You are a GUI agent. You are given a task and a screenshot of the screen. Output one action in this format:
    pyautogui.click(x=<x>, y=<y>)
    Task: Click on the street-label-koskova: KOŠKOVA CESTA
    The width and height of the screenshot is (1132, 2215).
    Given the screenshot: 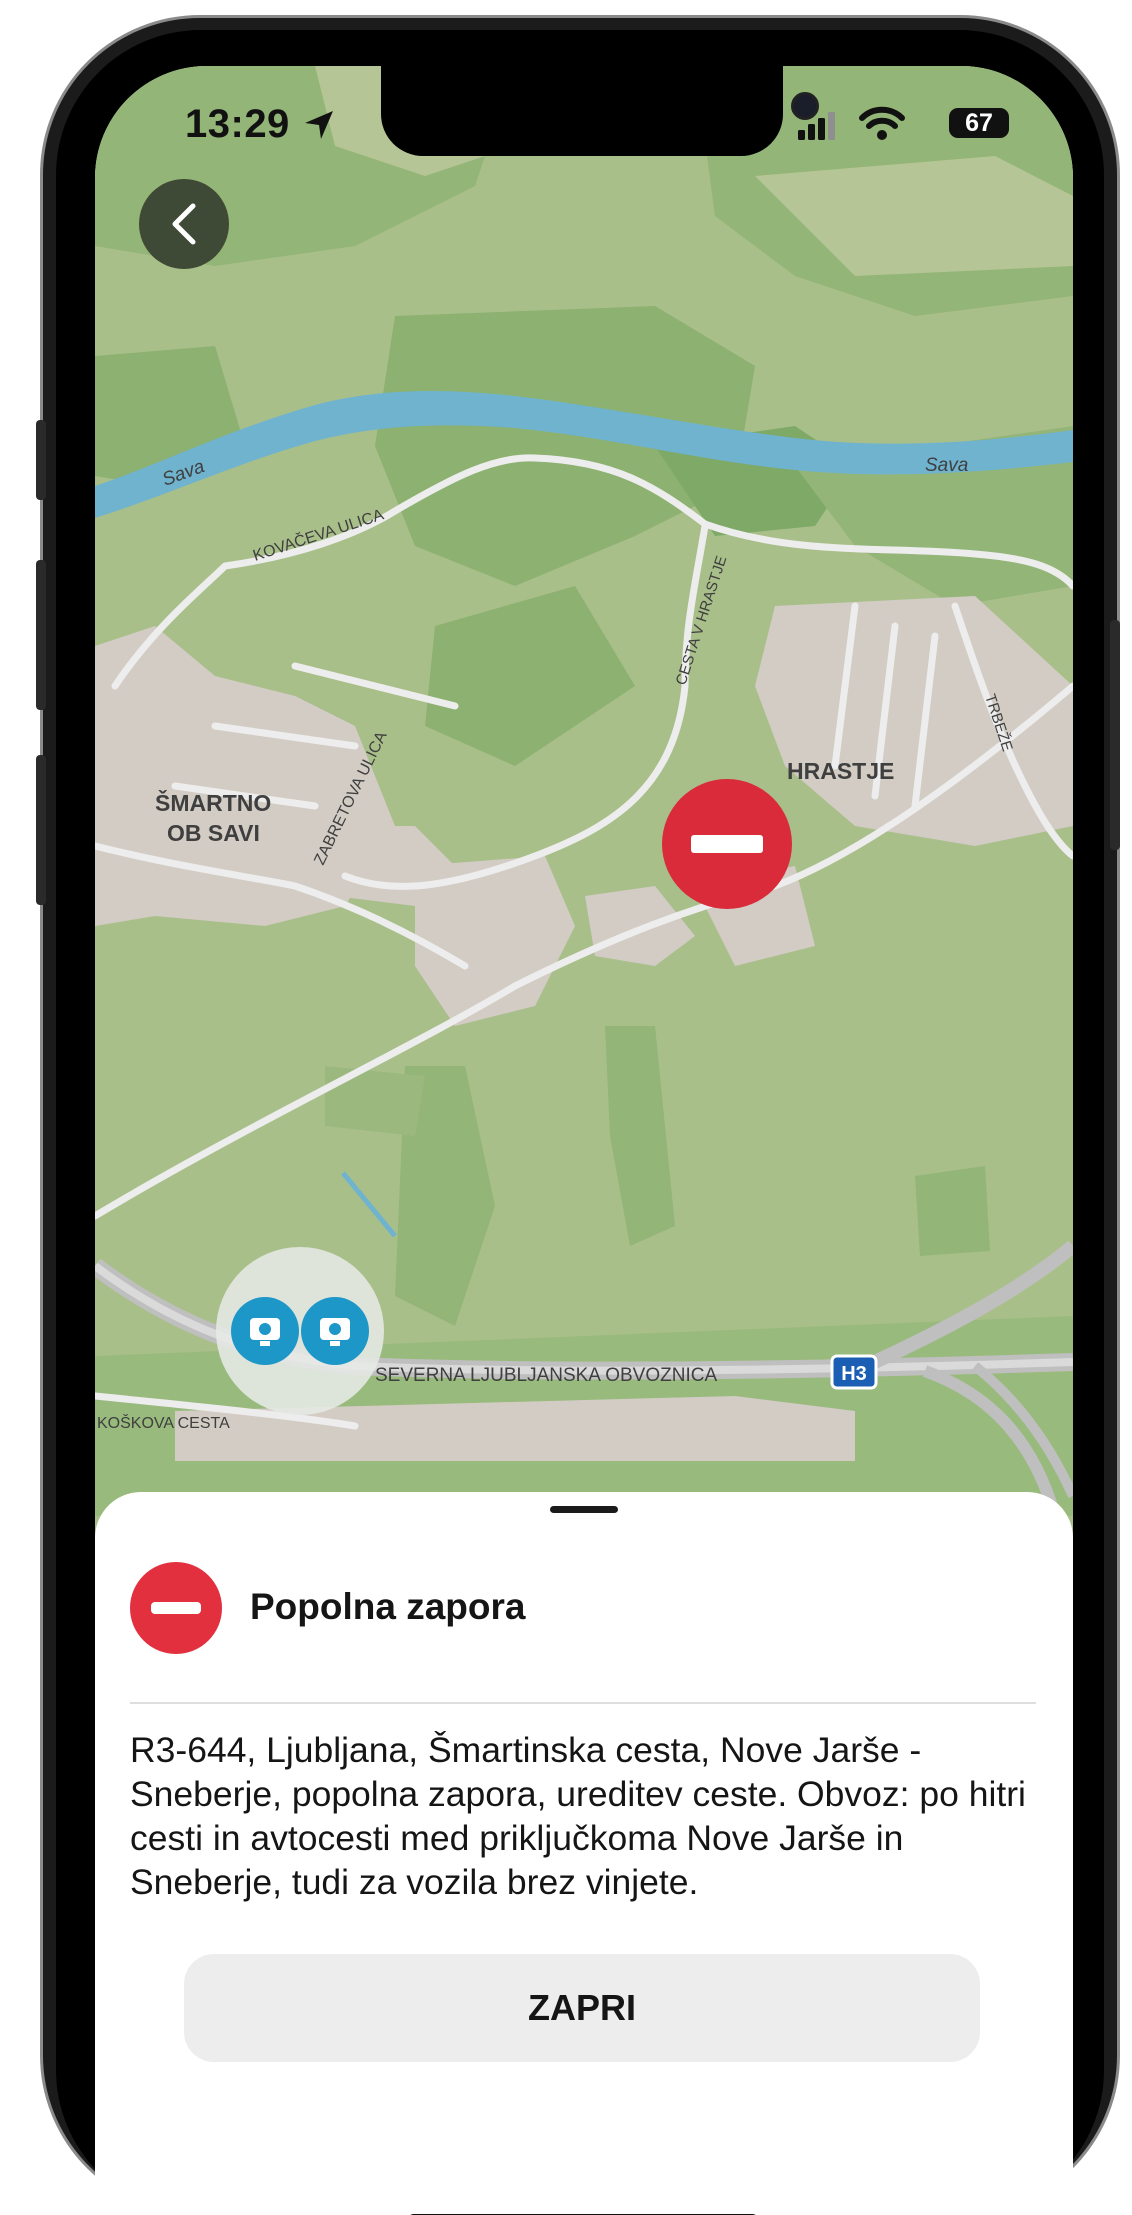 What is the action you would take?
    pyautogui.click(x=163, y=1422)
    